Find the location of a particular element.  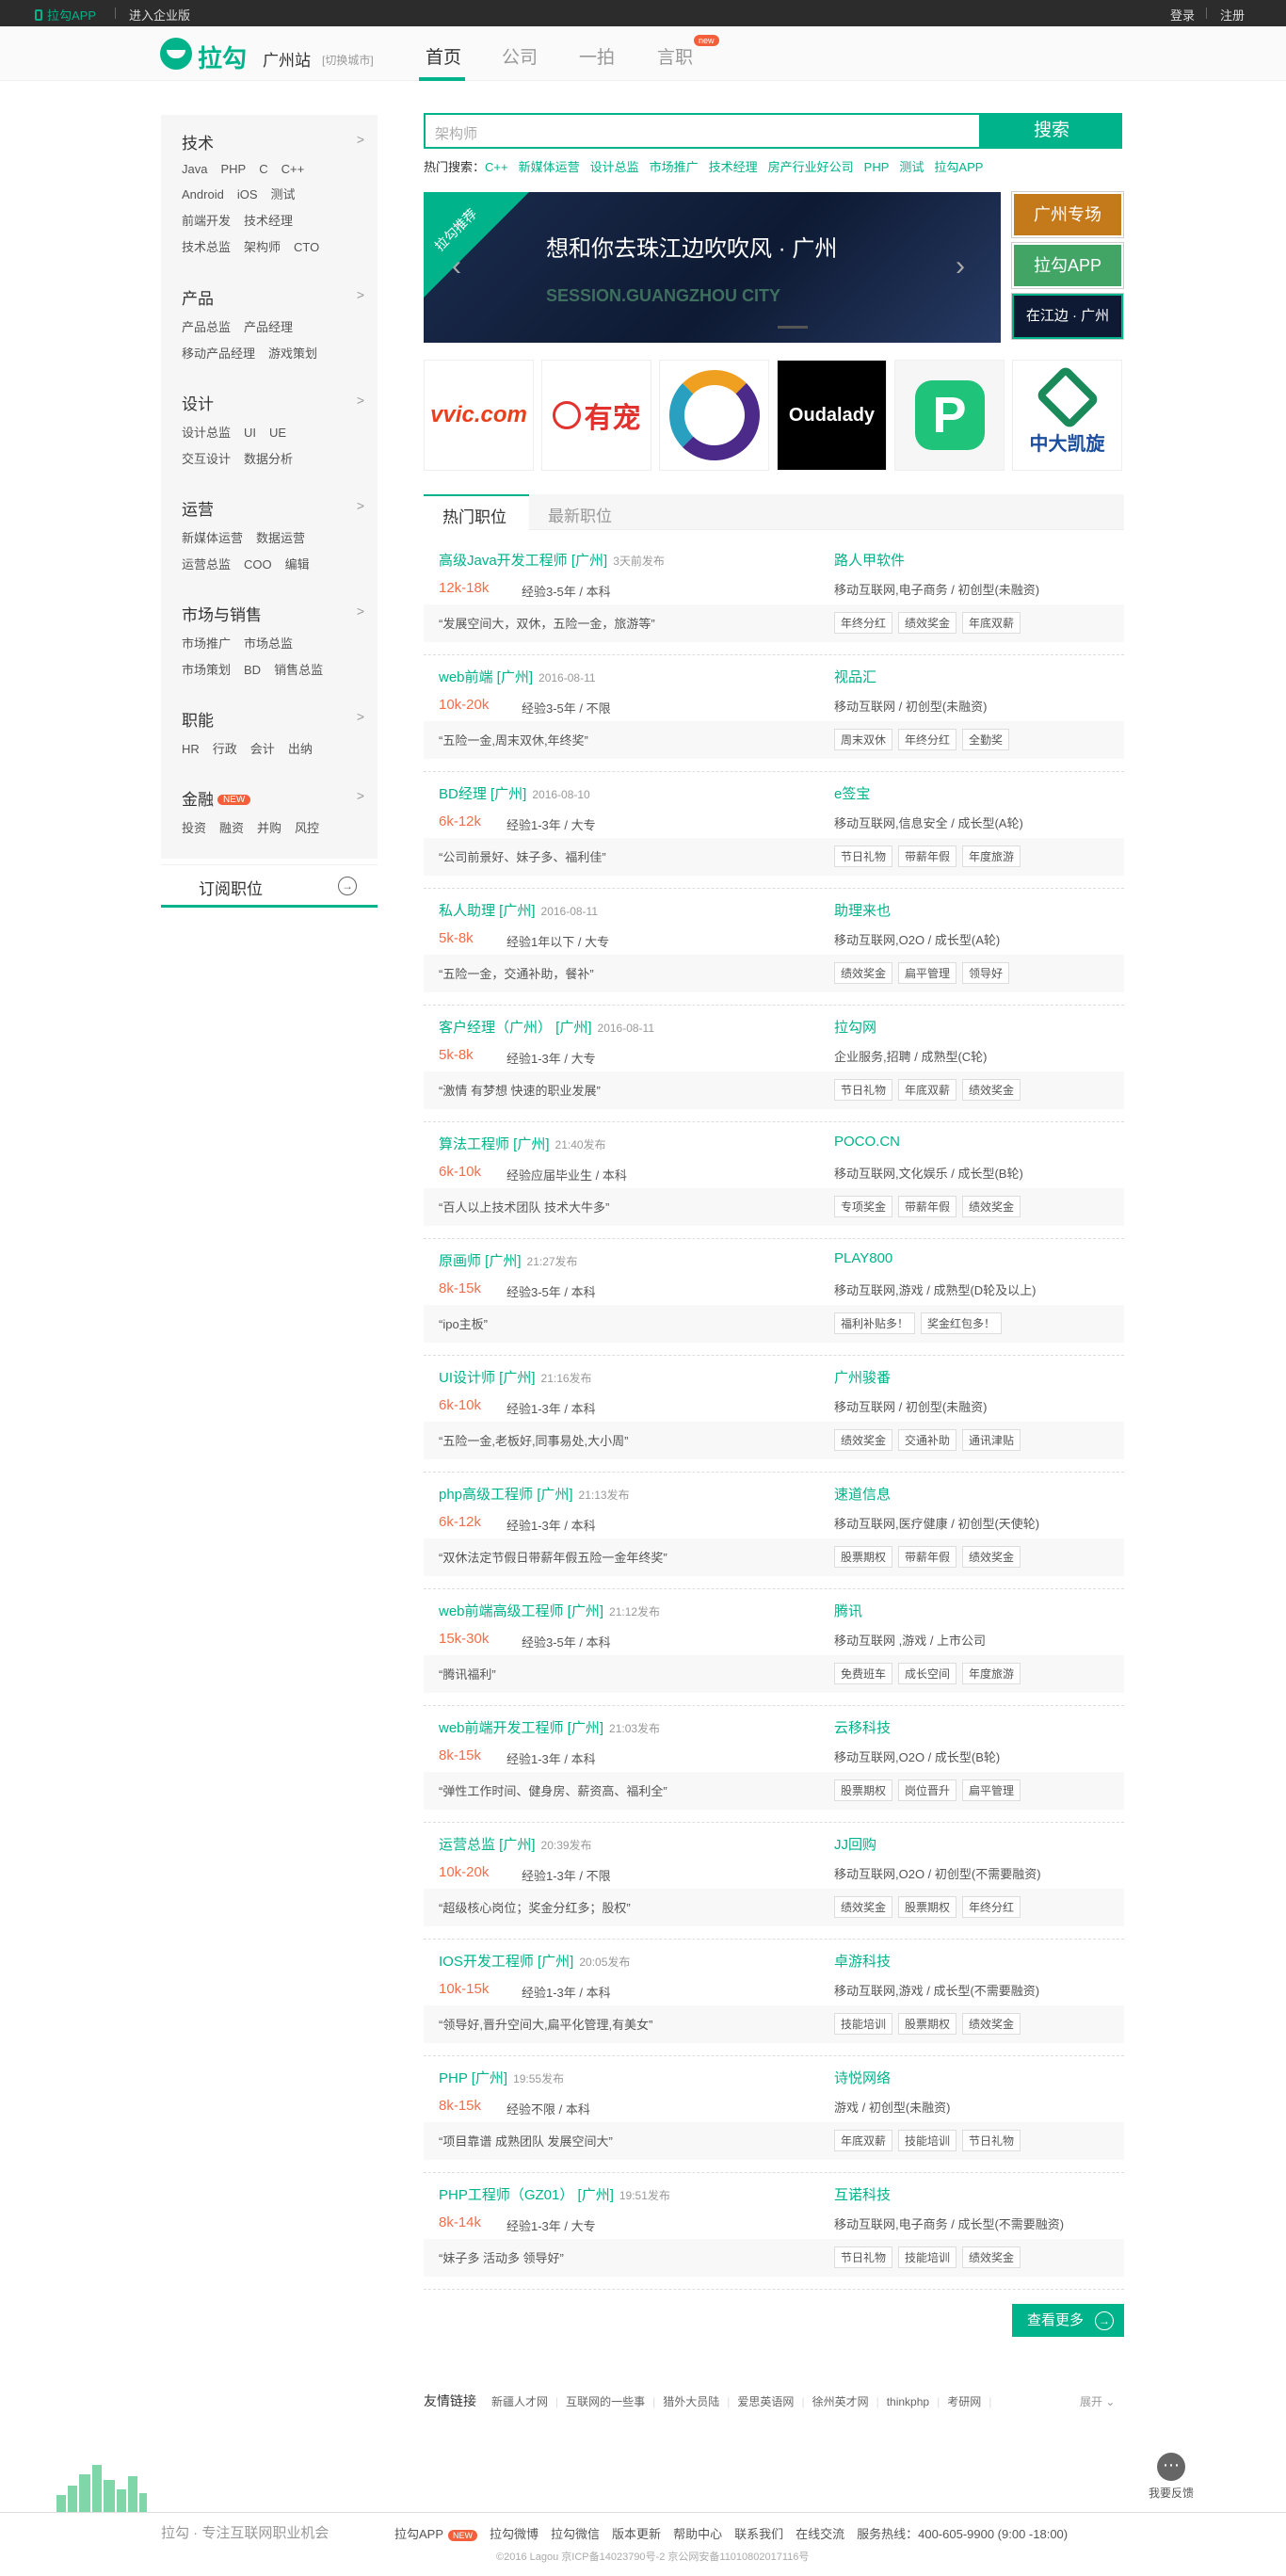

company-name-link: 云移科技 is located at coordinates (862, 1727).